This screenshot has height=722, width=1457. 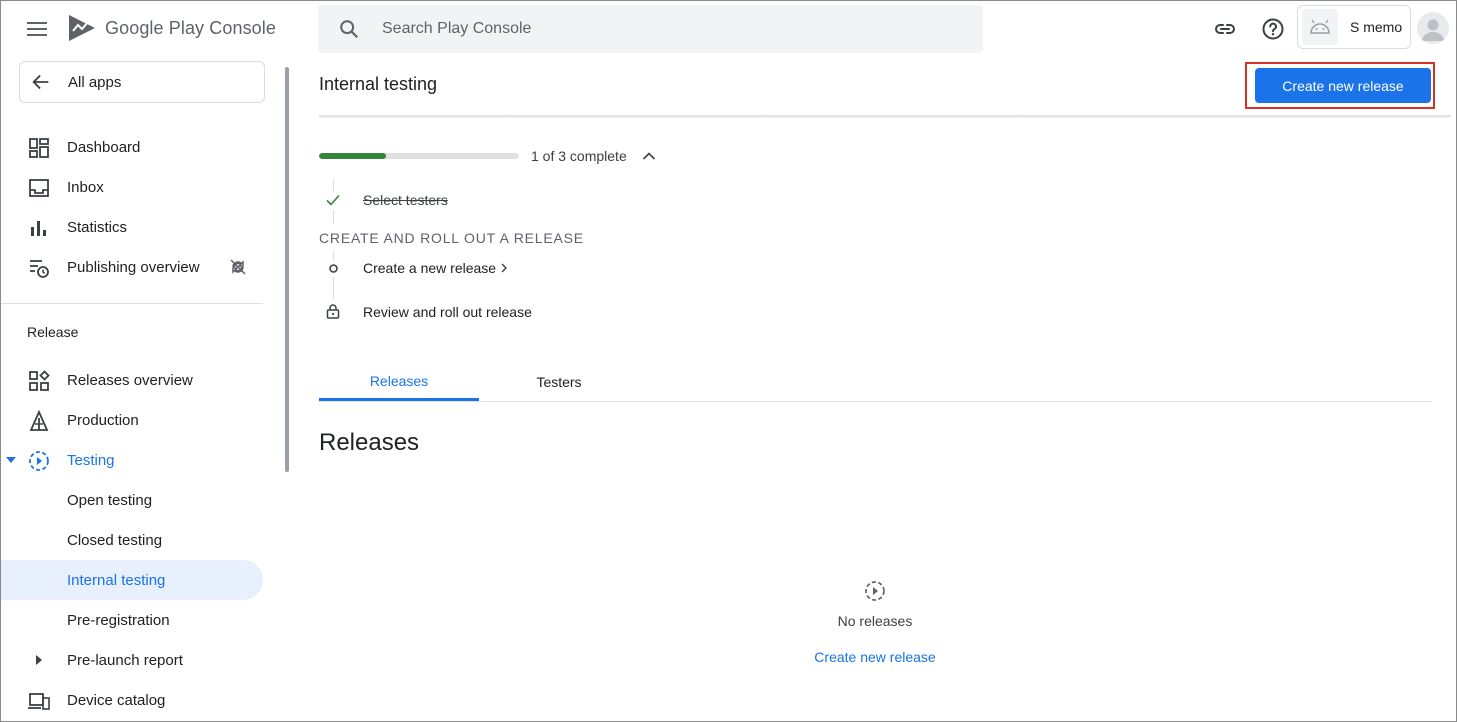 I want to click on sidebar-divider, so click(x=132, y=303).